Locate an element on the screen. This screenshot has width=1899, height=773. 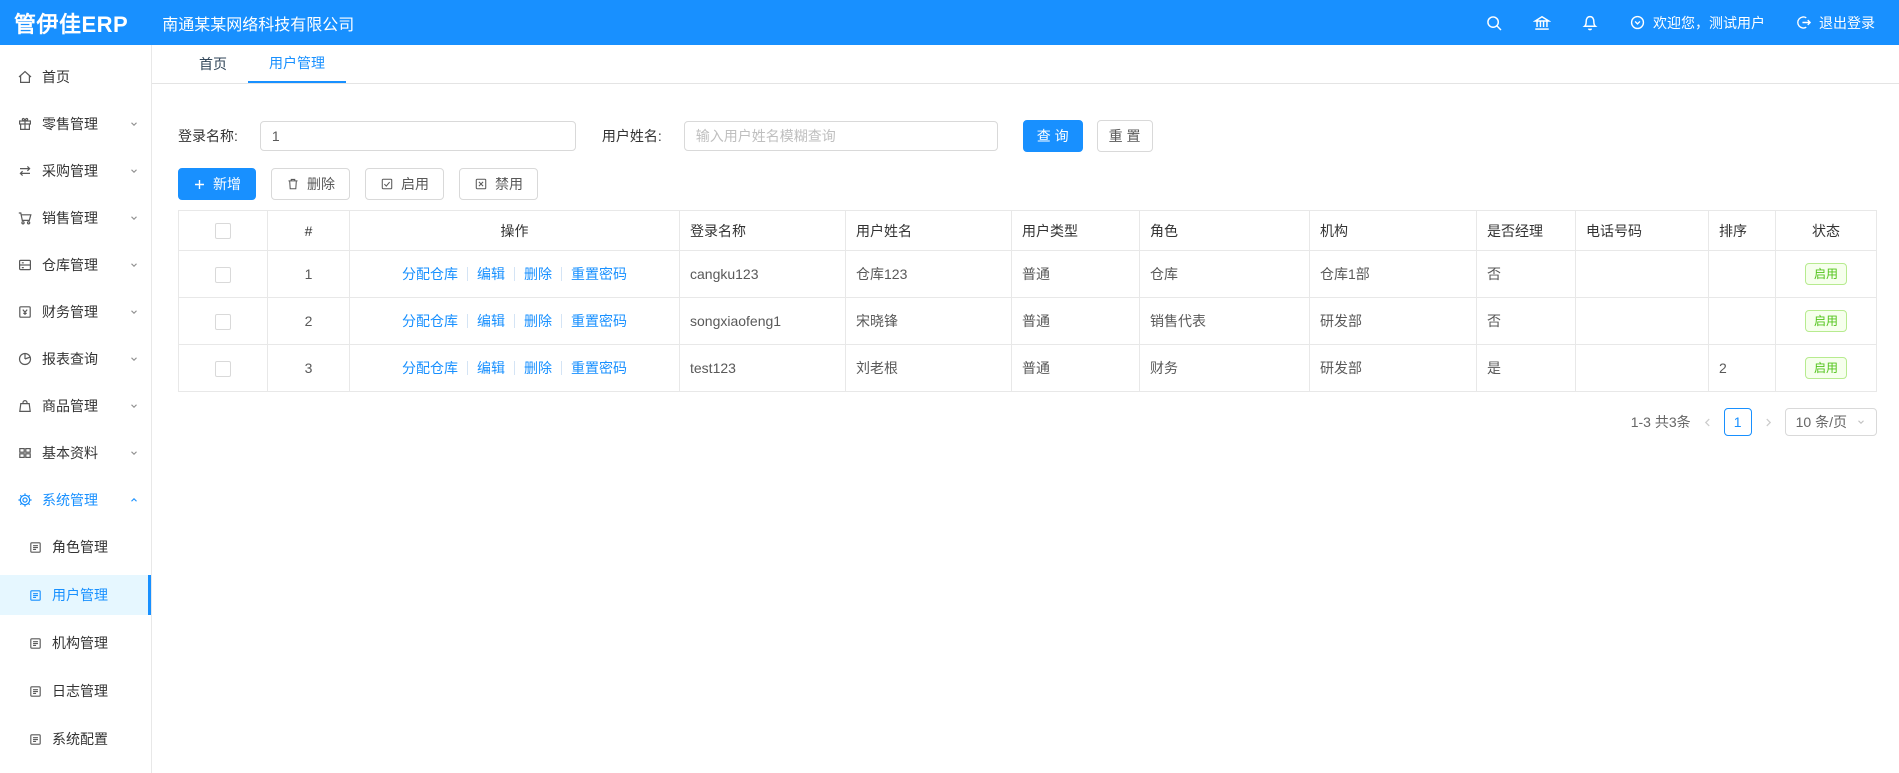
bell-icon is located at coordinates (1590, 23).